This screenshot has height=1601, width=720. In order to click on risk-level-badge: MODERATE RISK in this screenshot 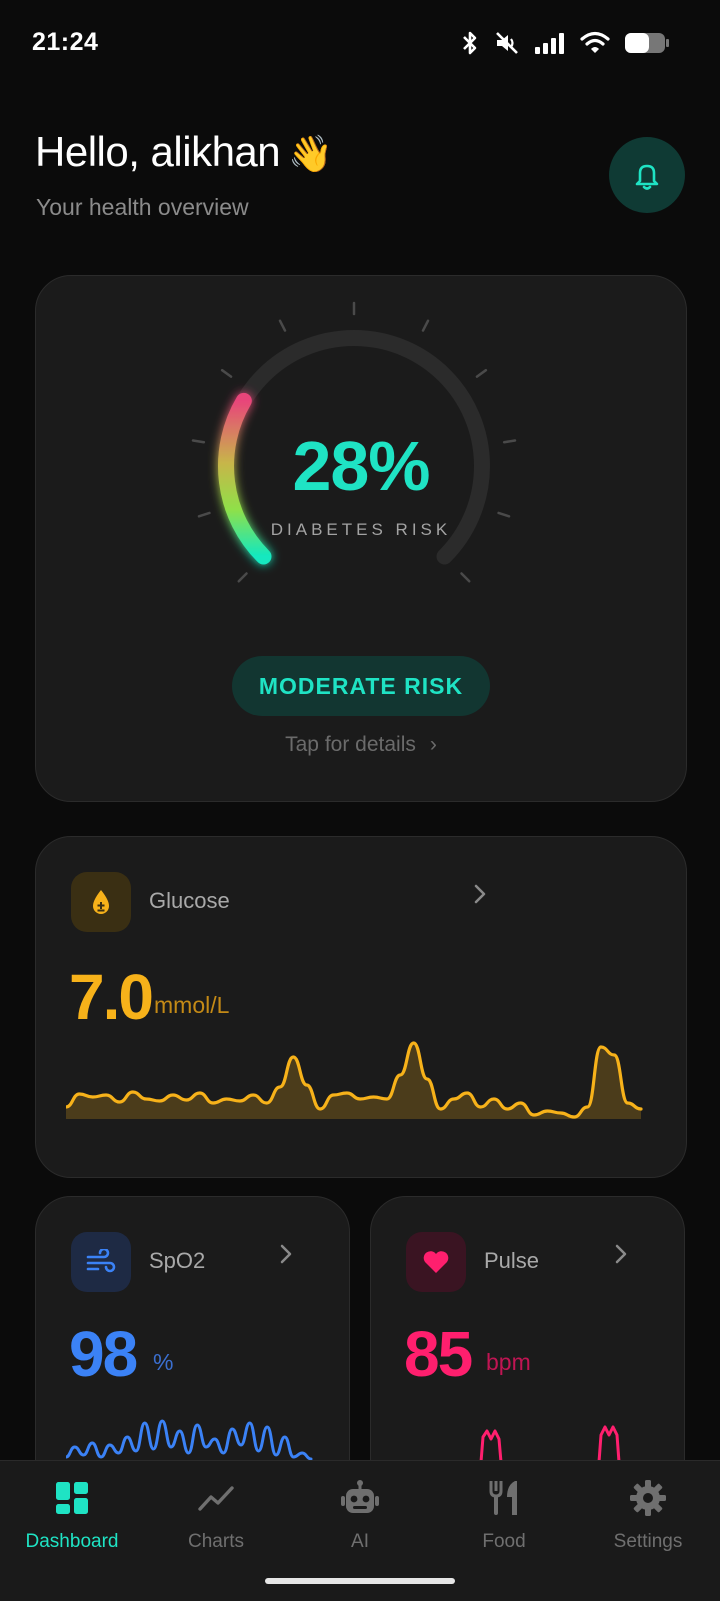, I will do `click(361, 686)`.